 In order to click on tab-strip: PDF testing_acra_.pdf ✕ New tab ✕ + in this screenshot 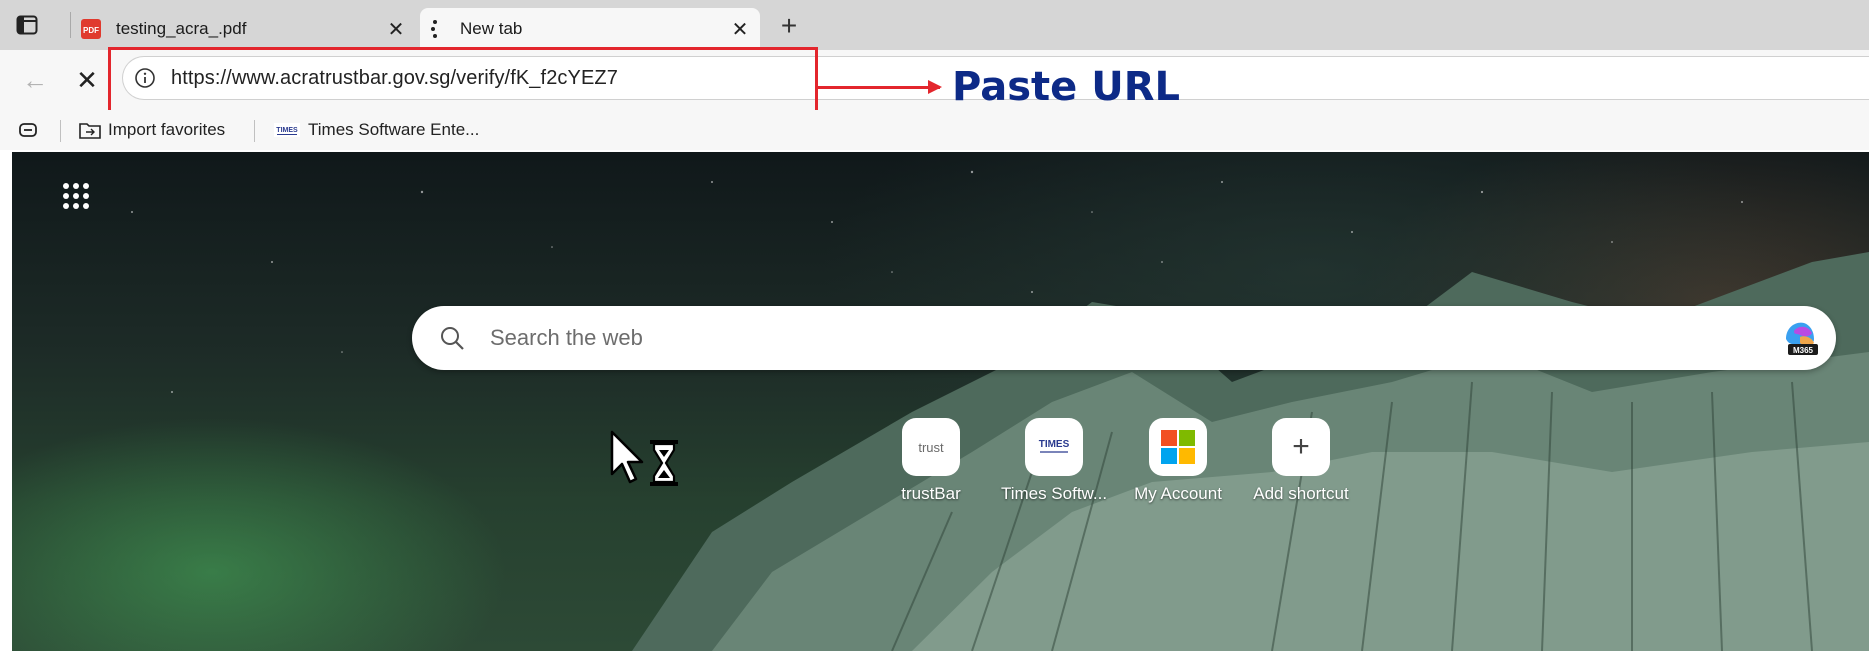, I will do `click(934, 25)`.